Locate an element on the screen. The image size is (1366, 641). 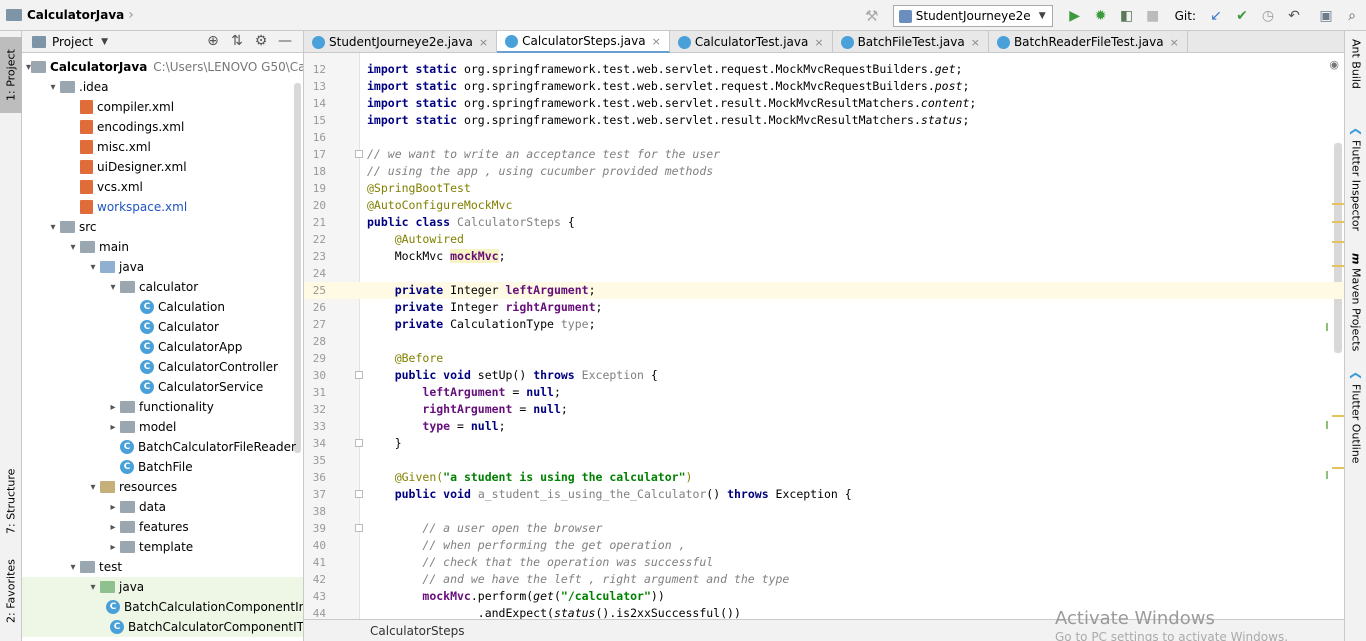
hide-icon: — is located at coordinates (285, 41).